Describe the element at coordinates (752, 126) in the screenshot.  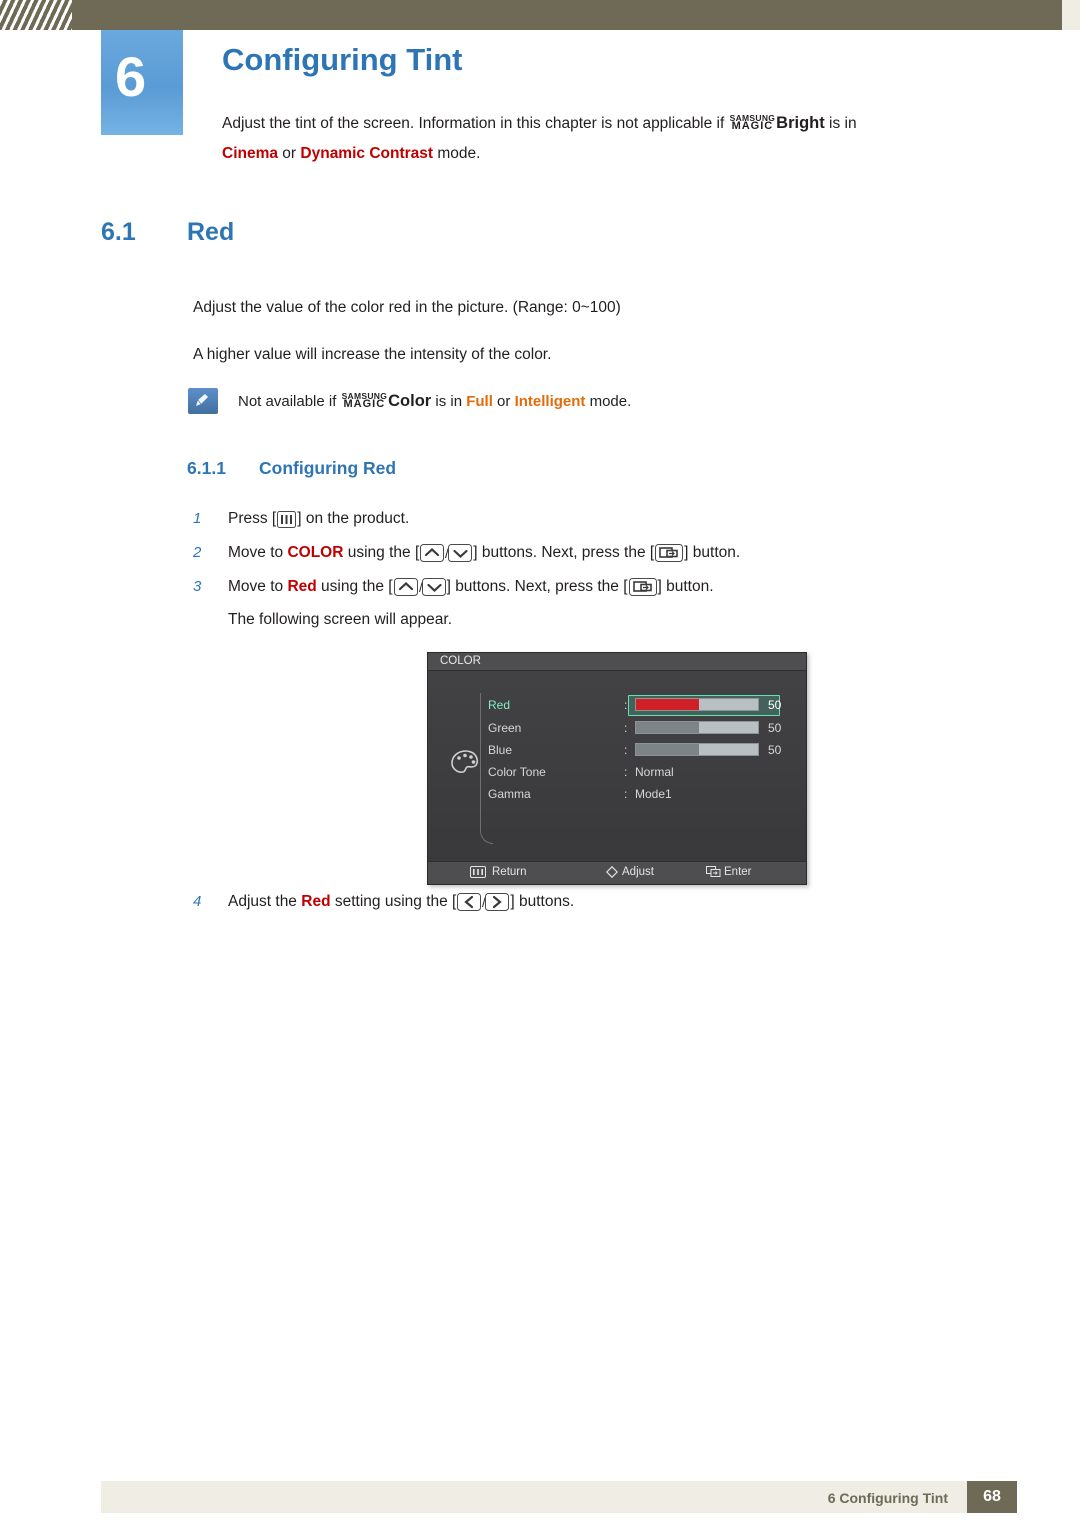
I see `magic-logo-bottom: MAGIC` at that location.